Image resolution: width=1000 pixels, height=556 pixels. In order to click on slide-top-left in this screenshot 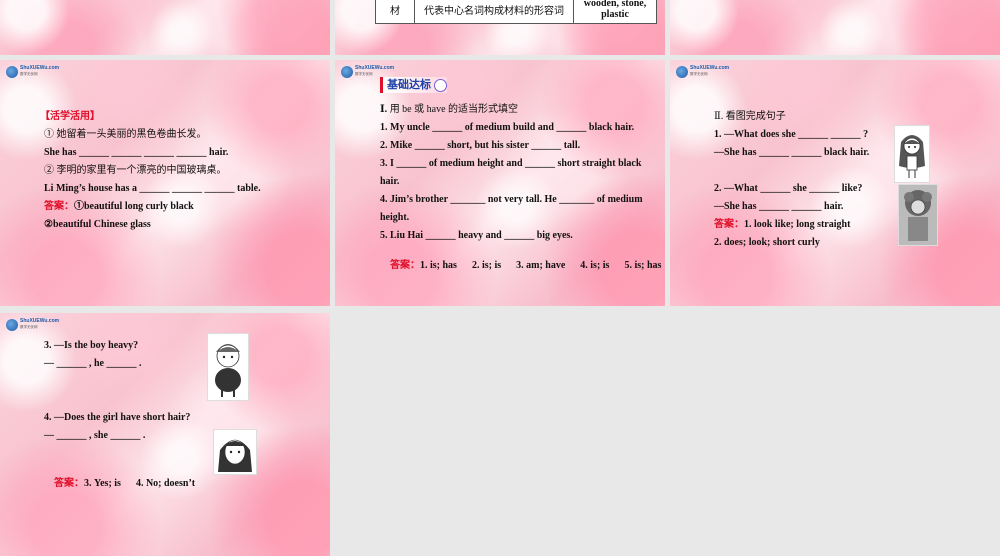, I will do `click(165, 27)`.